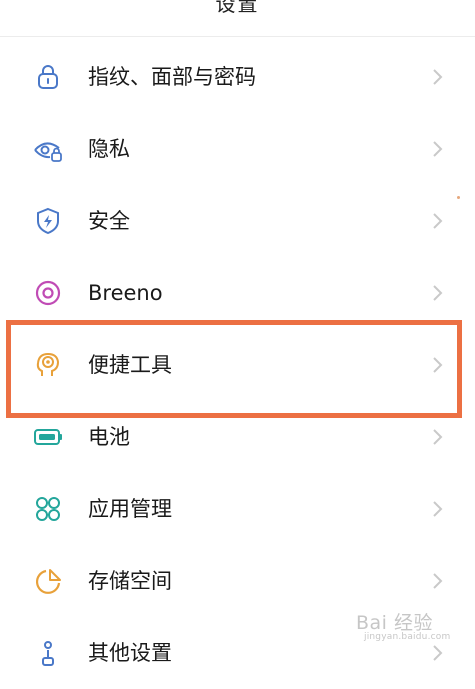 The height and width of the screenshot is (689, 475). I want to click on other-settings-icon, so click(48, 653).